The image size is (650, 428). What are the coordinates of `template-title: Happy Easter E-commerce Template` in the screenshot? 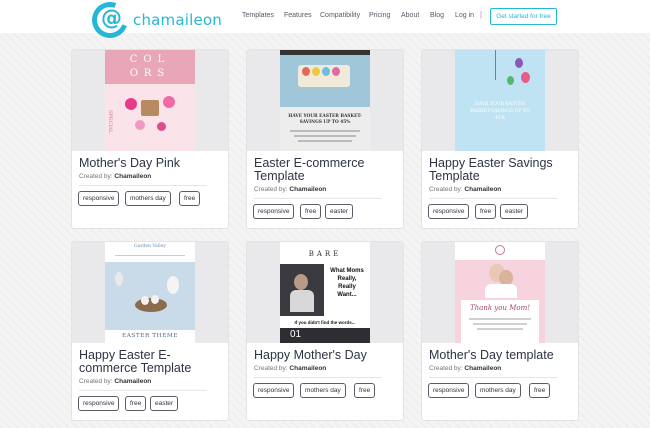 It's located at (151, 362).